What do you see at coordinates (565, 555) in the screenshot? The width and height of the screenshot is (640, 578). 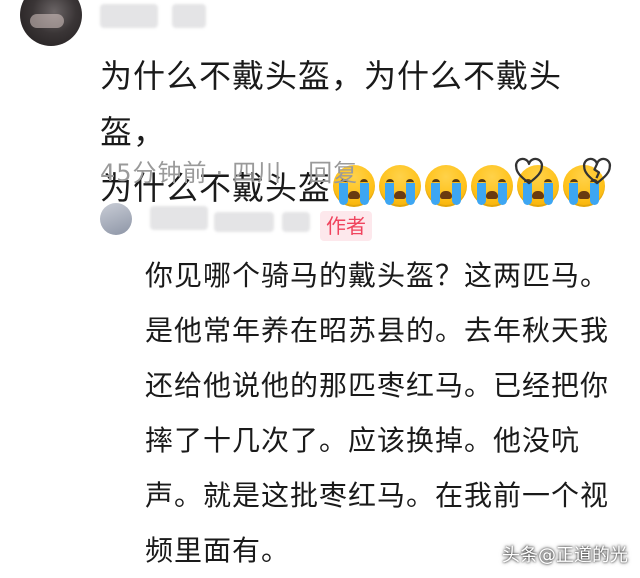 I see `watermark: 头条@正道的光` at bounding box center [565, 555].